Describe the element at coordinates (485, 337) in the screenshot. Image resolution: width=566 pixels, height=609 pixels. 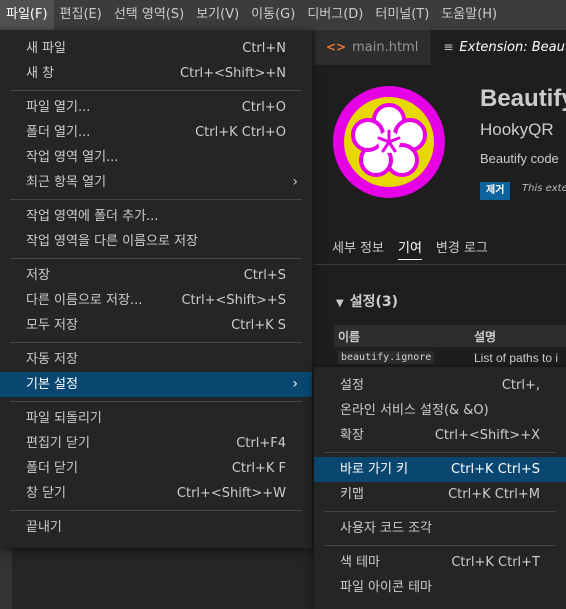
I see `column-description: 설명` at that location.